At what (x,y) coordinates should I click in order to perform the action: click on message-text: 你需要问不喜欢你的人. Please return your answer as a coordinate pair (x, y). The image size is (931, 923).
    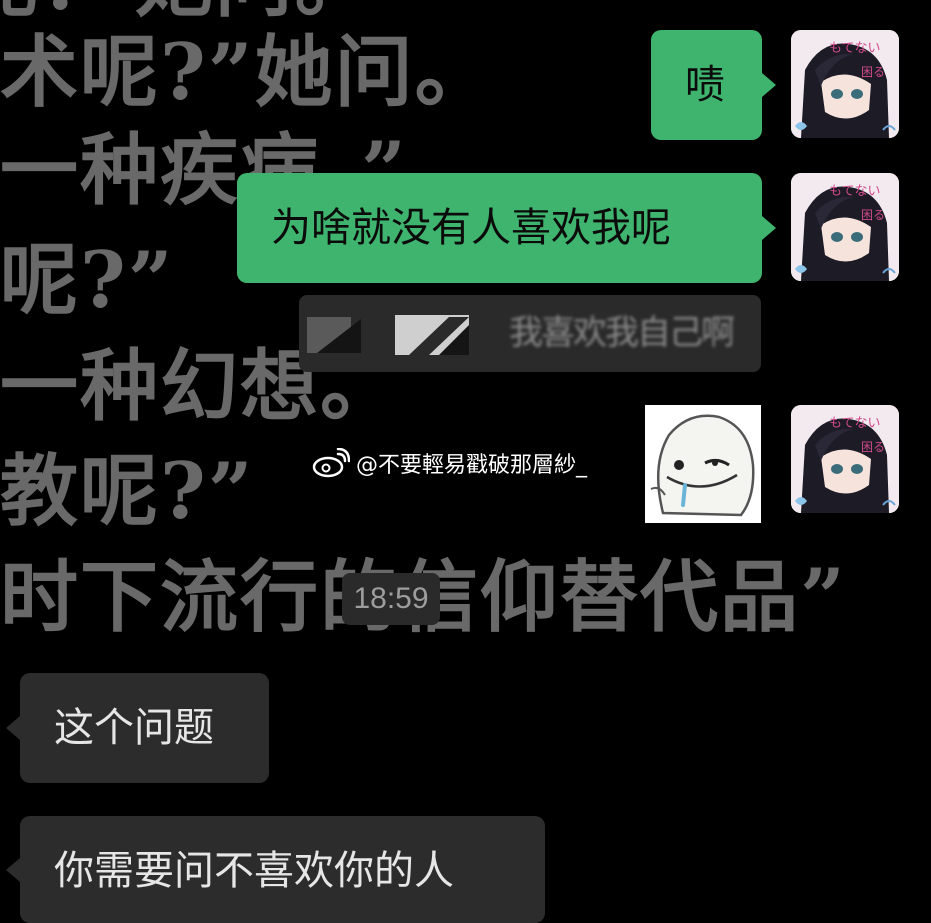
    Looking at the image, I should click on (254, 871).